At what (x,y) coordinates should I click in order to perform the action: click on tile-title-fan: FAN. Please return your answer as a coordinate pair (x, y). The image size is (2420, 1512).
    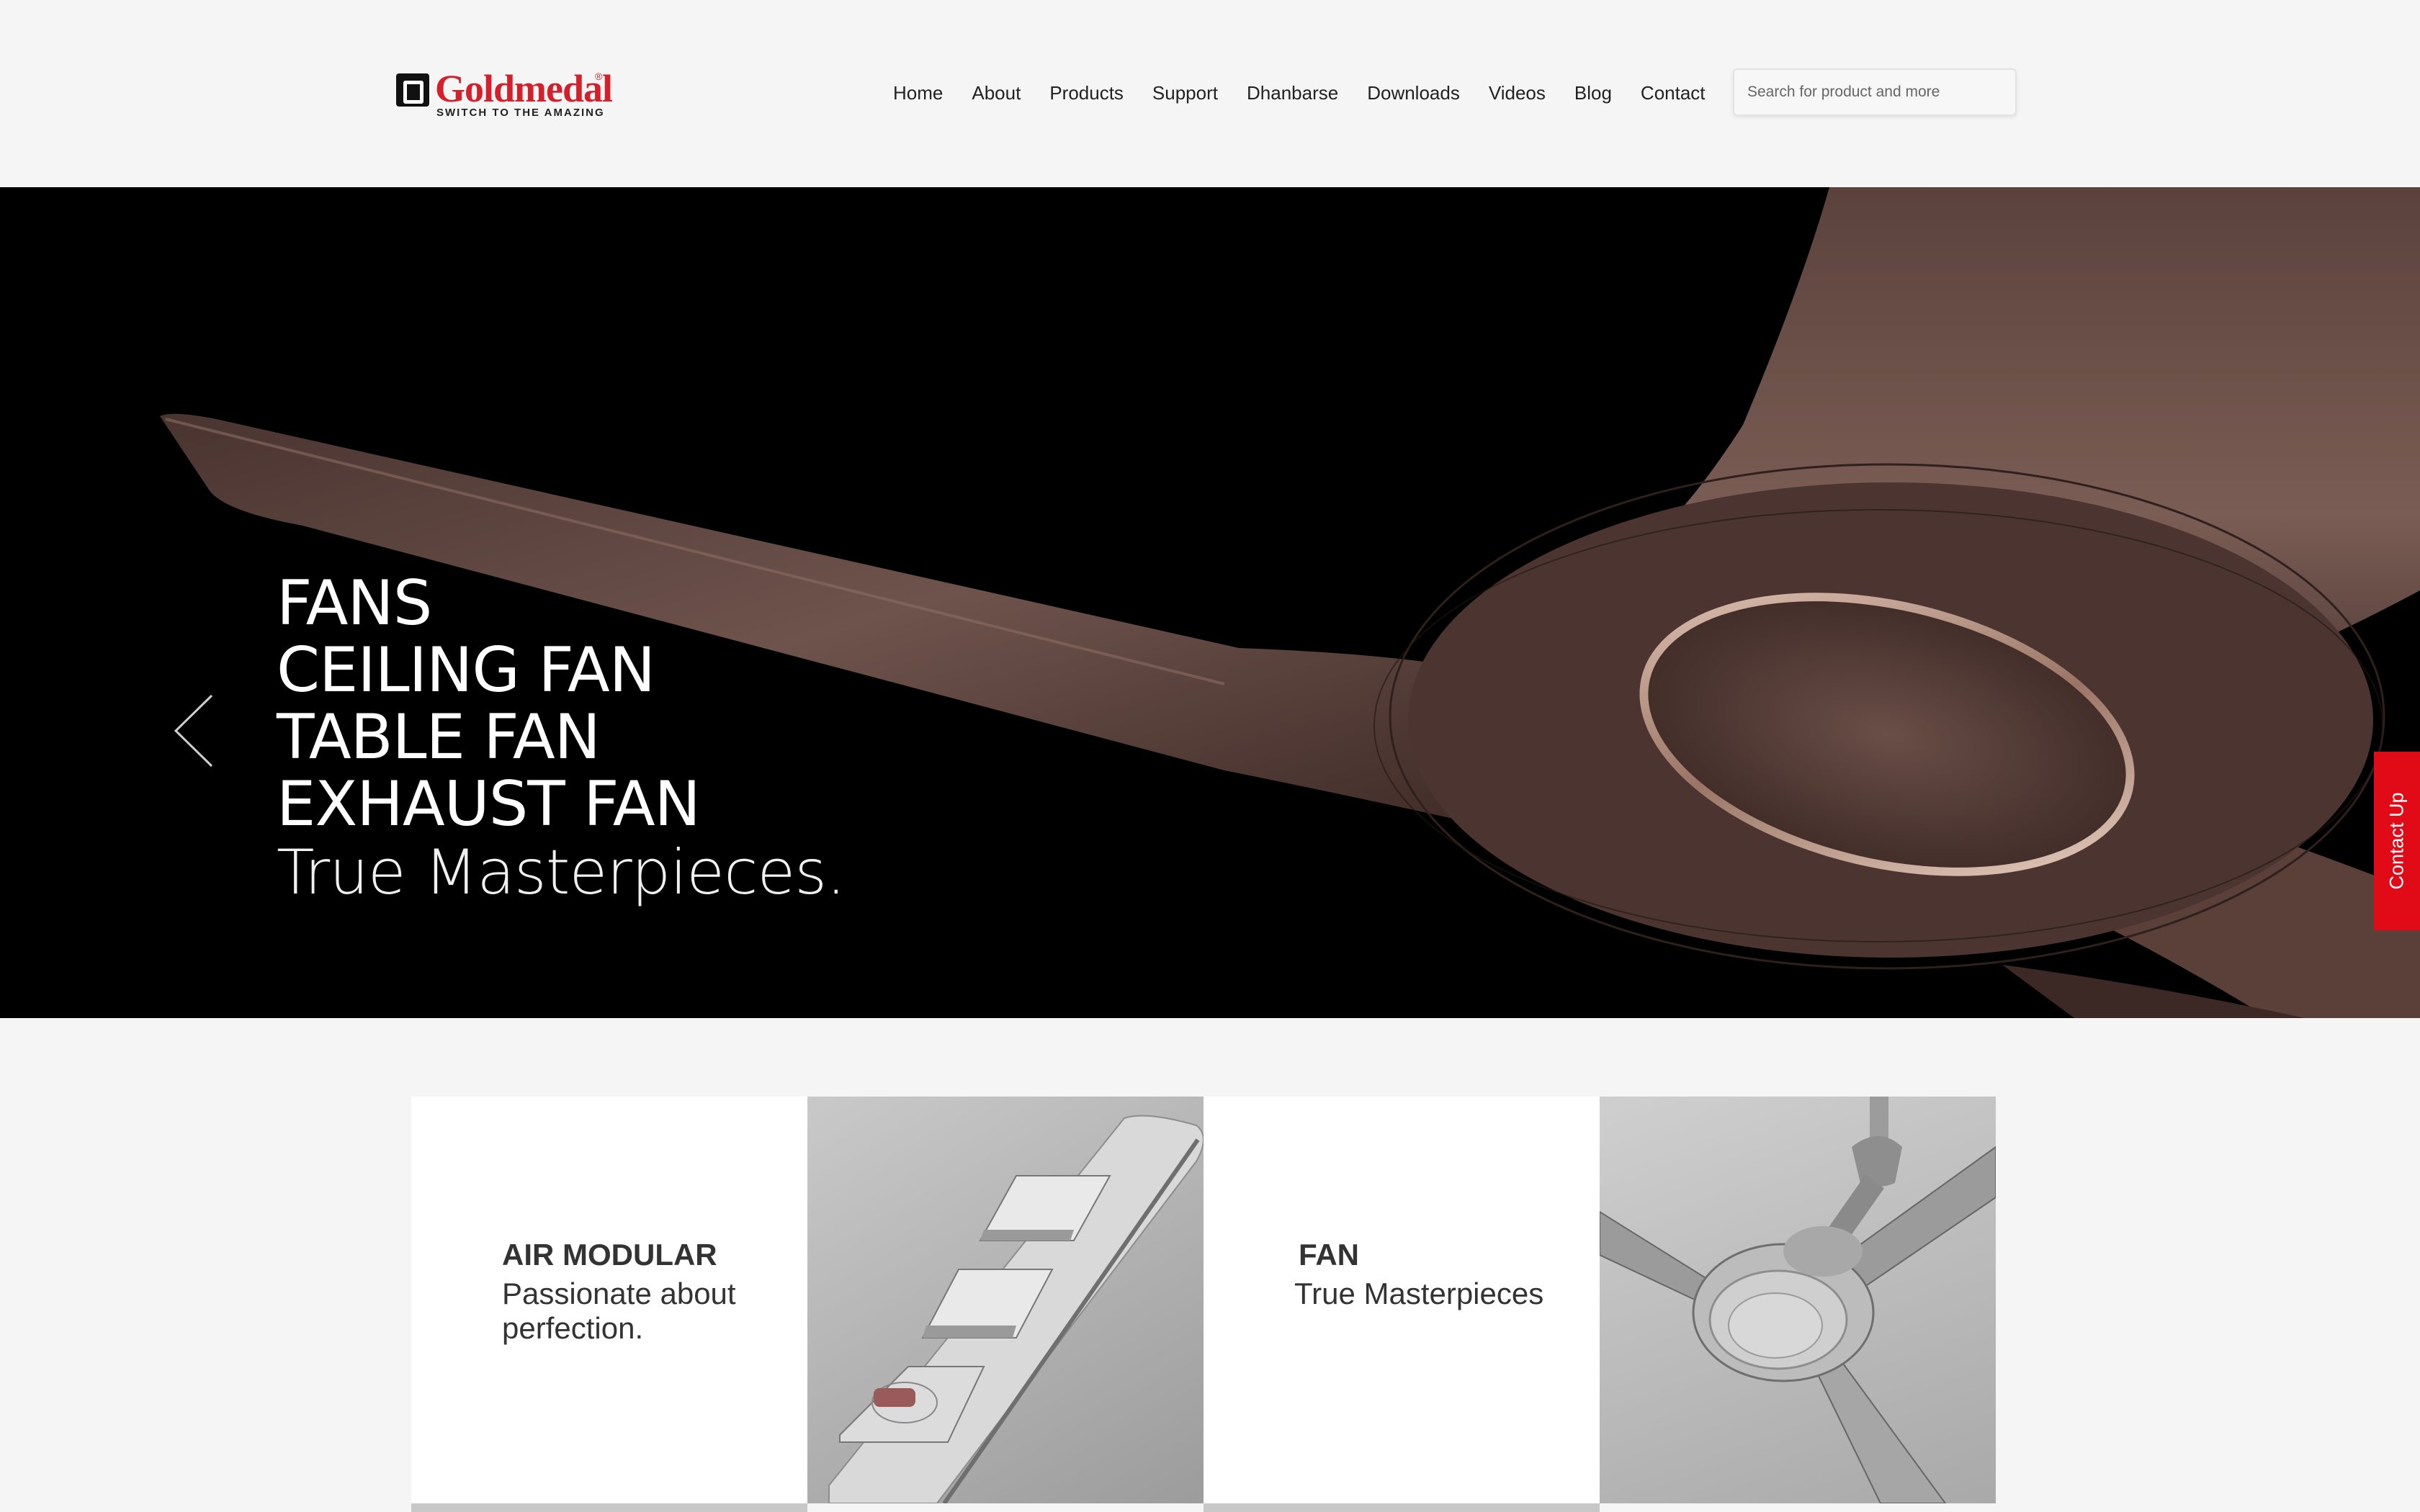
    Looking at the image, I should click on (1329, 1255).